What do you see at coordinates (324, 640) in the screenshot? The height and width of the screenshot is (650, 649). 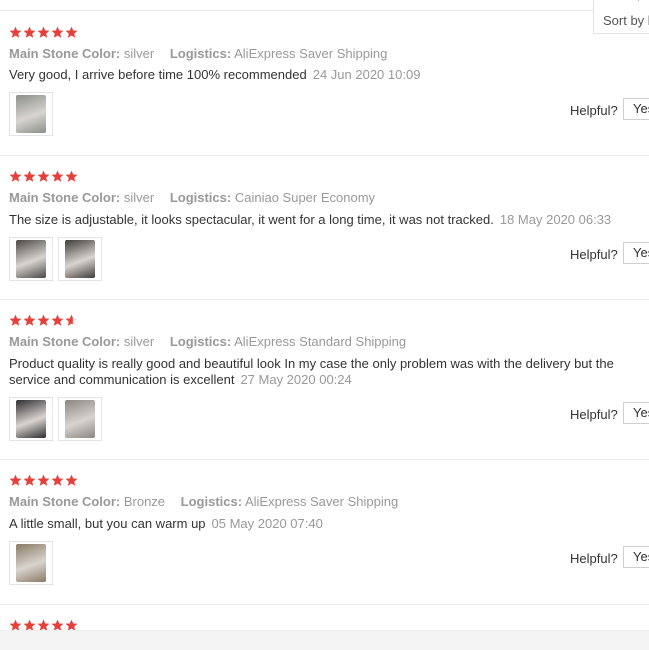 I see `bottom-bar` at bounding box center [324, 640].